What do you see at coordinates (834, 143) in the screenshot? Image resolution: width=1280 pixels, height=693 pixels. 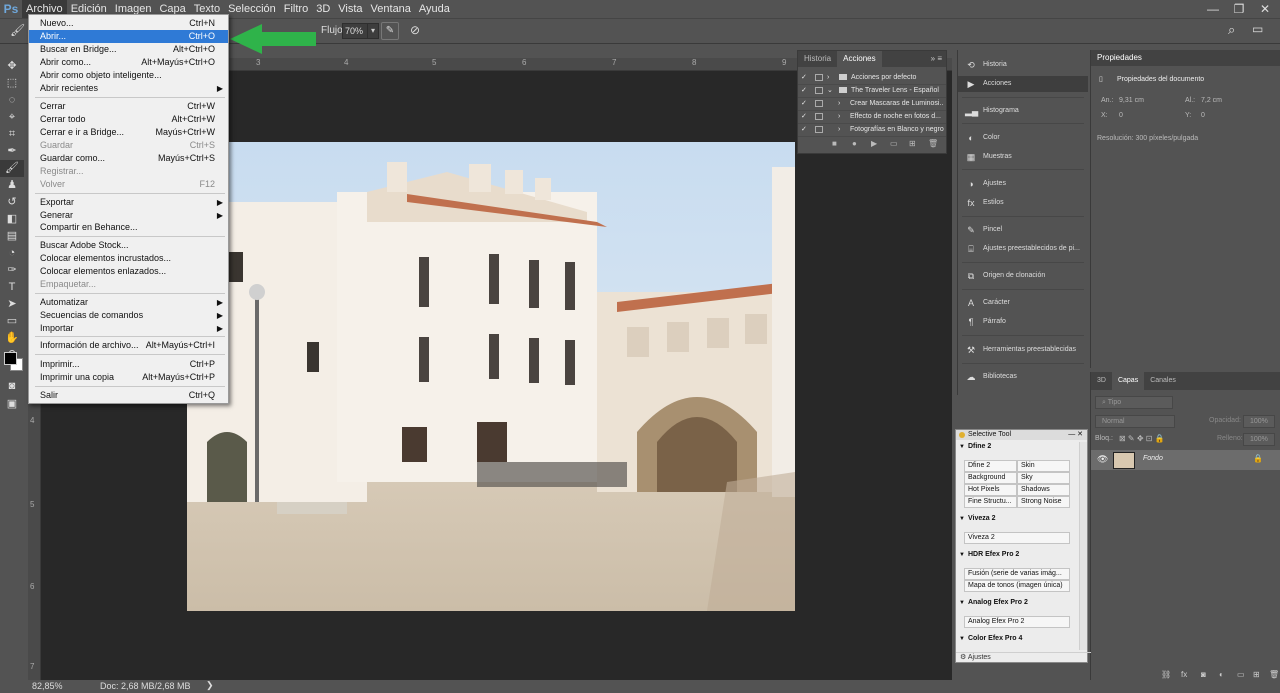 I see `stop-icon: ■` at bounding box center [834, 143].